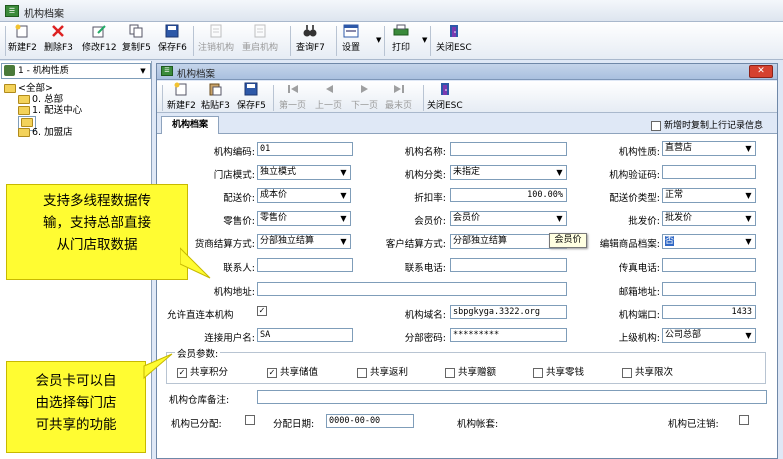  I want to click on toolbar-button-label: 下一页, so click(365, 106).